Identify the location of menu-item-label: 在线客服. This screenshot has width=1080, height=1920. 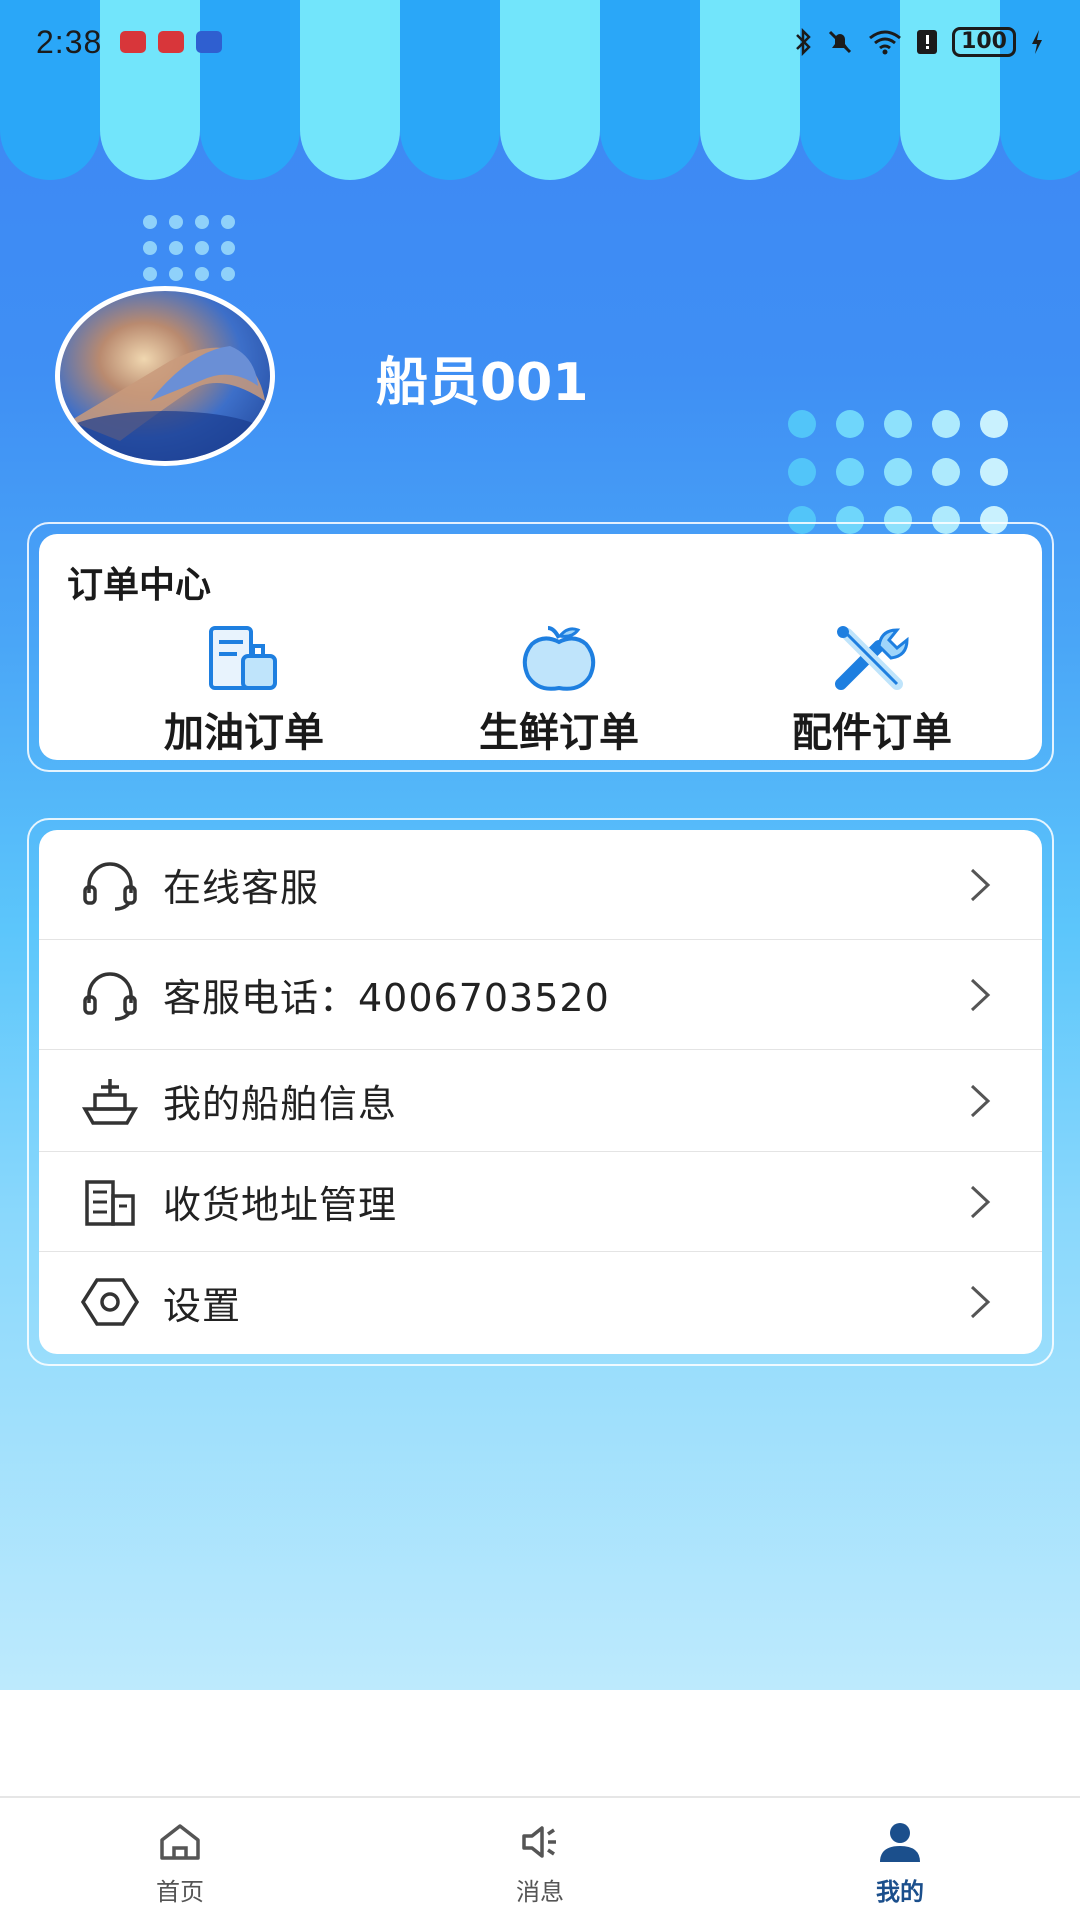
(241, 888).